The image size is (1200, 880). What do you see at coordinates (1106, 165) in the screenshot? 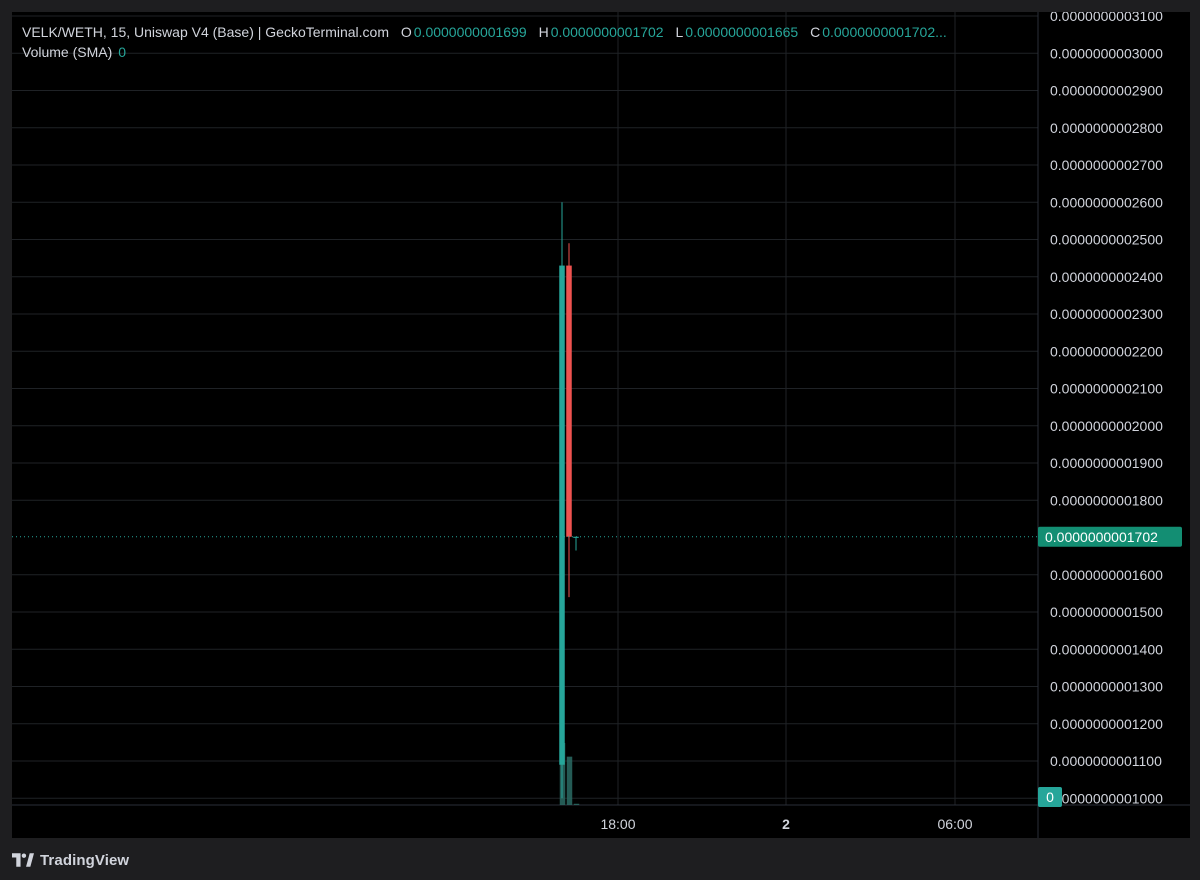
I see `y-tick-label: 0.0000000002700` at bounding box center [1106, 165].